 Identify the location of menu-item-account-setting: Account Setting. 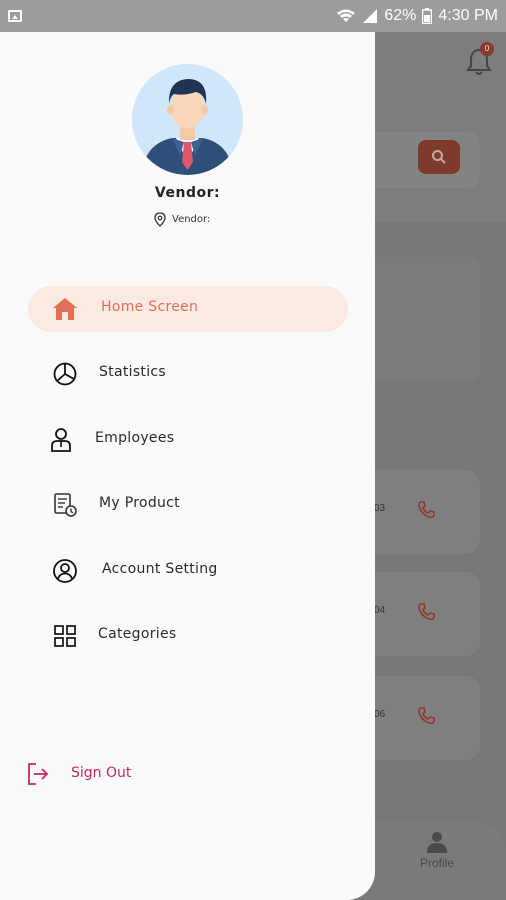
(188, 571).